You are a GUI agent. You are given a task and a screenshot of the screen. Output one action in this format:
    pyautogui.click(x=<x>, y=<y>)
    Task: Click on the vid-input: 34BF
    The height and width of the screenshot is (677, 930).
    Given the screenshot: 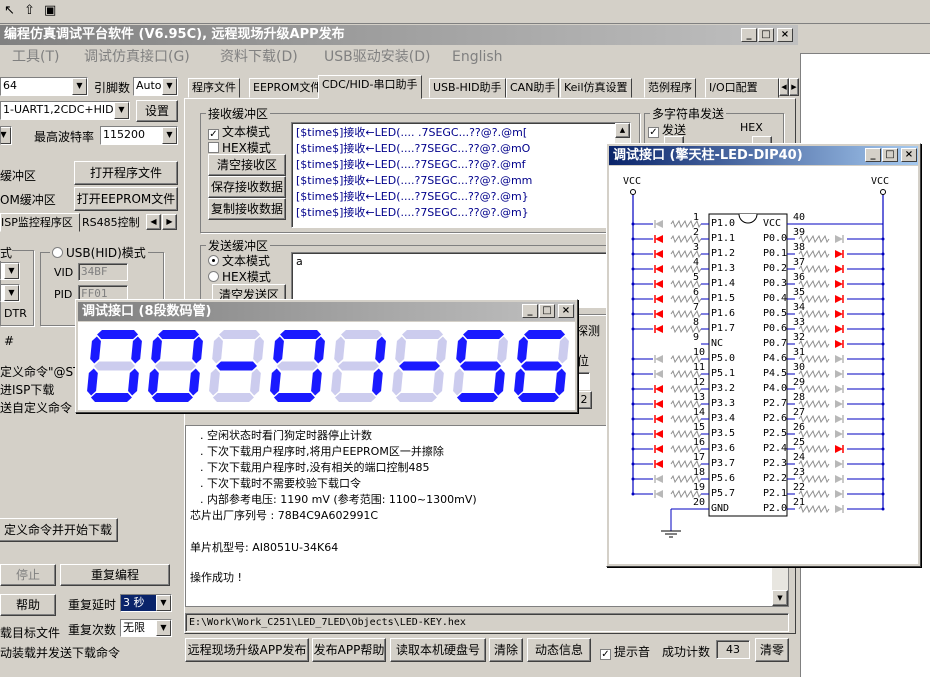 What is the action you would take?
    pyautogui.click(x=103, y=272)
    